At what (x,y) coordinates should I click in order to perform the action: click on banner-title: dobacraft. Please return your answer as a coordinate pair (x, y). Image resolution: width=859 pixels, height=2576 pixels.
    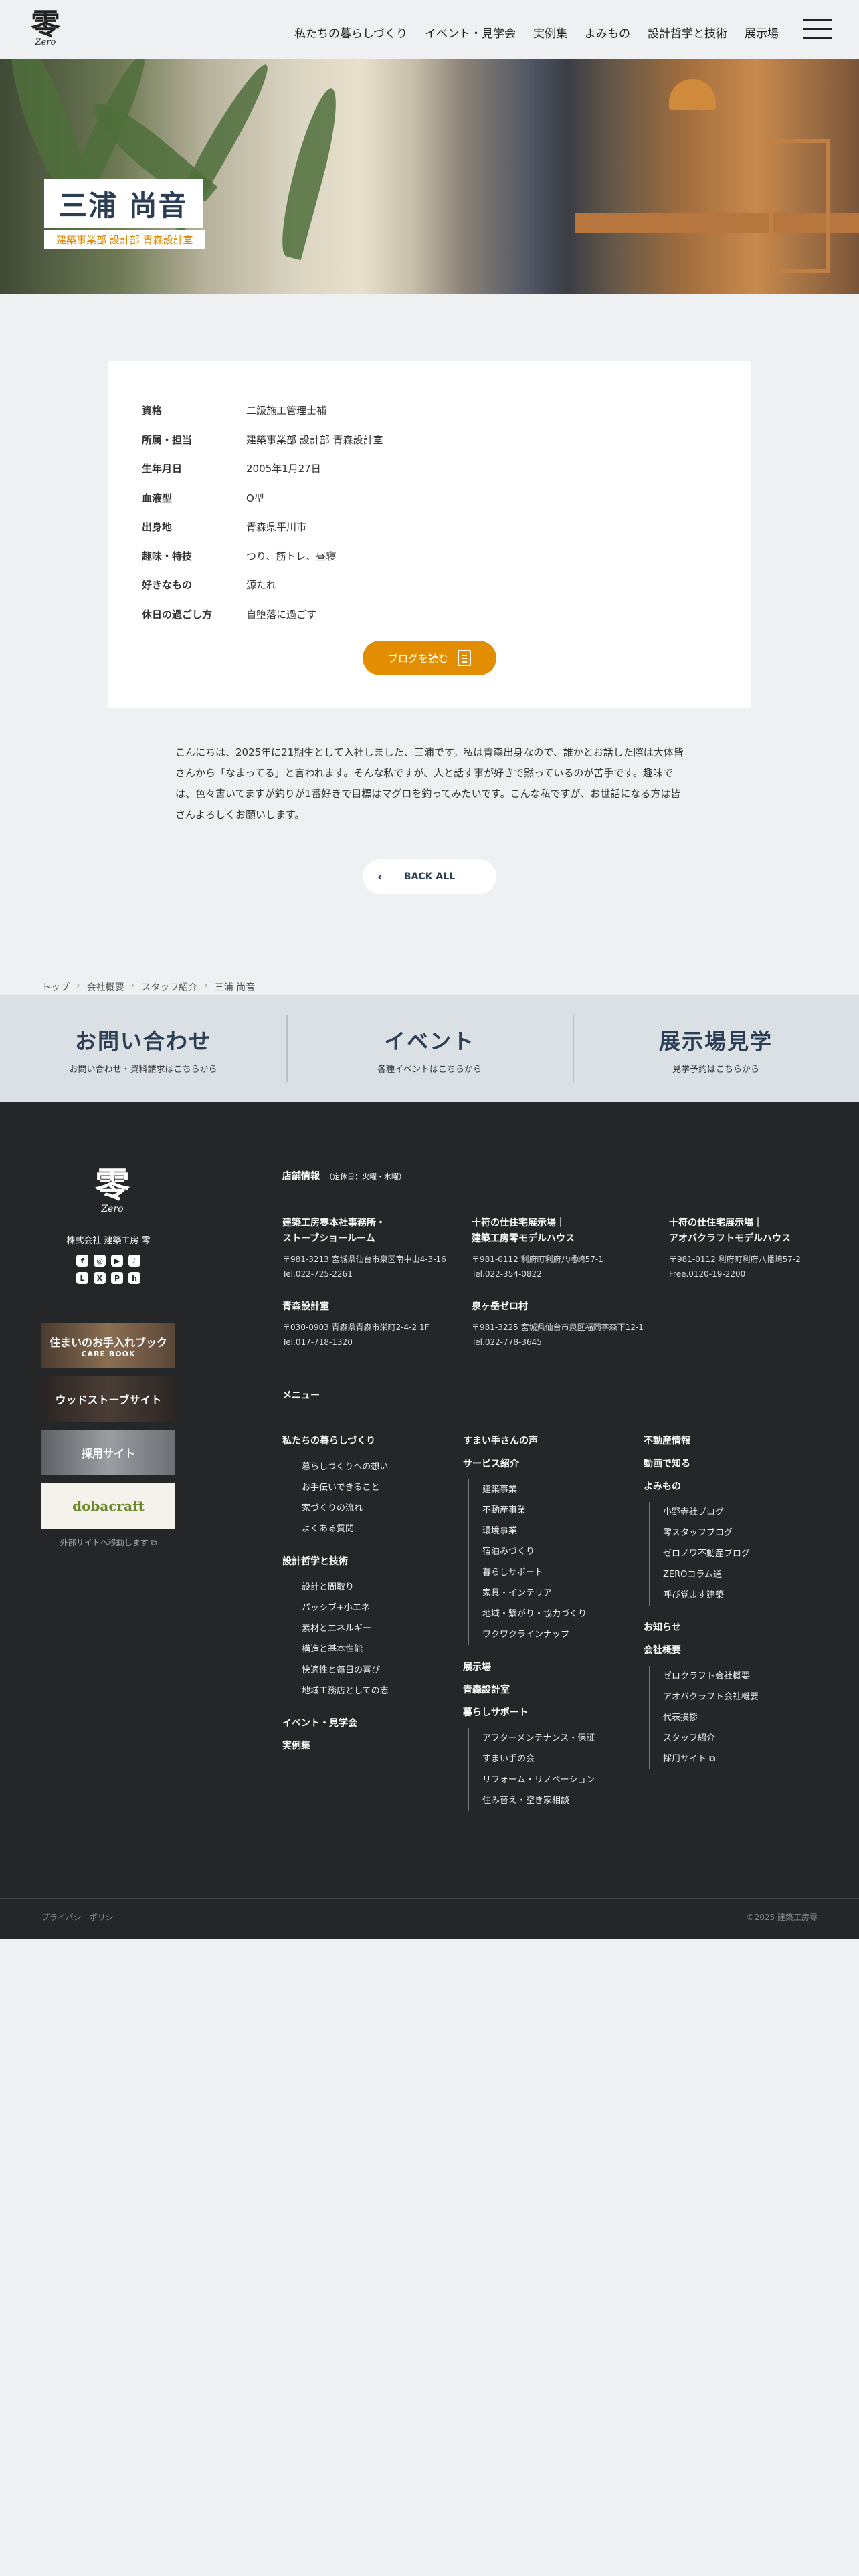
    Looking at the image, I should click on (109, 1506).